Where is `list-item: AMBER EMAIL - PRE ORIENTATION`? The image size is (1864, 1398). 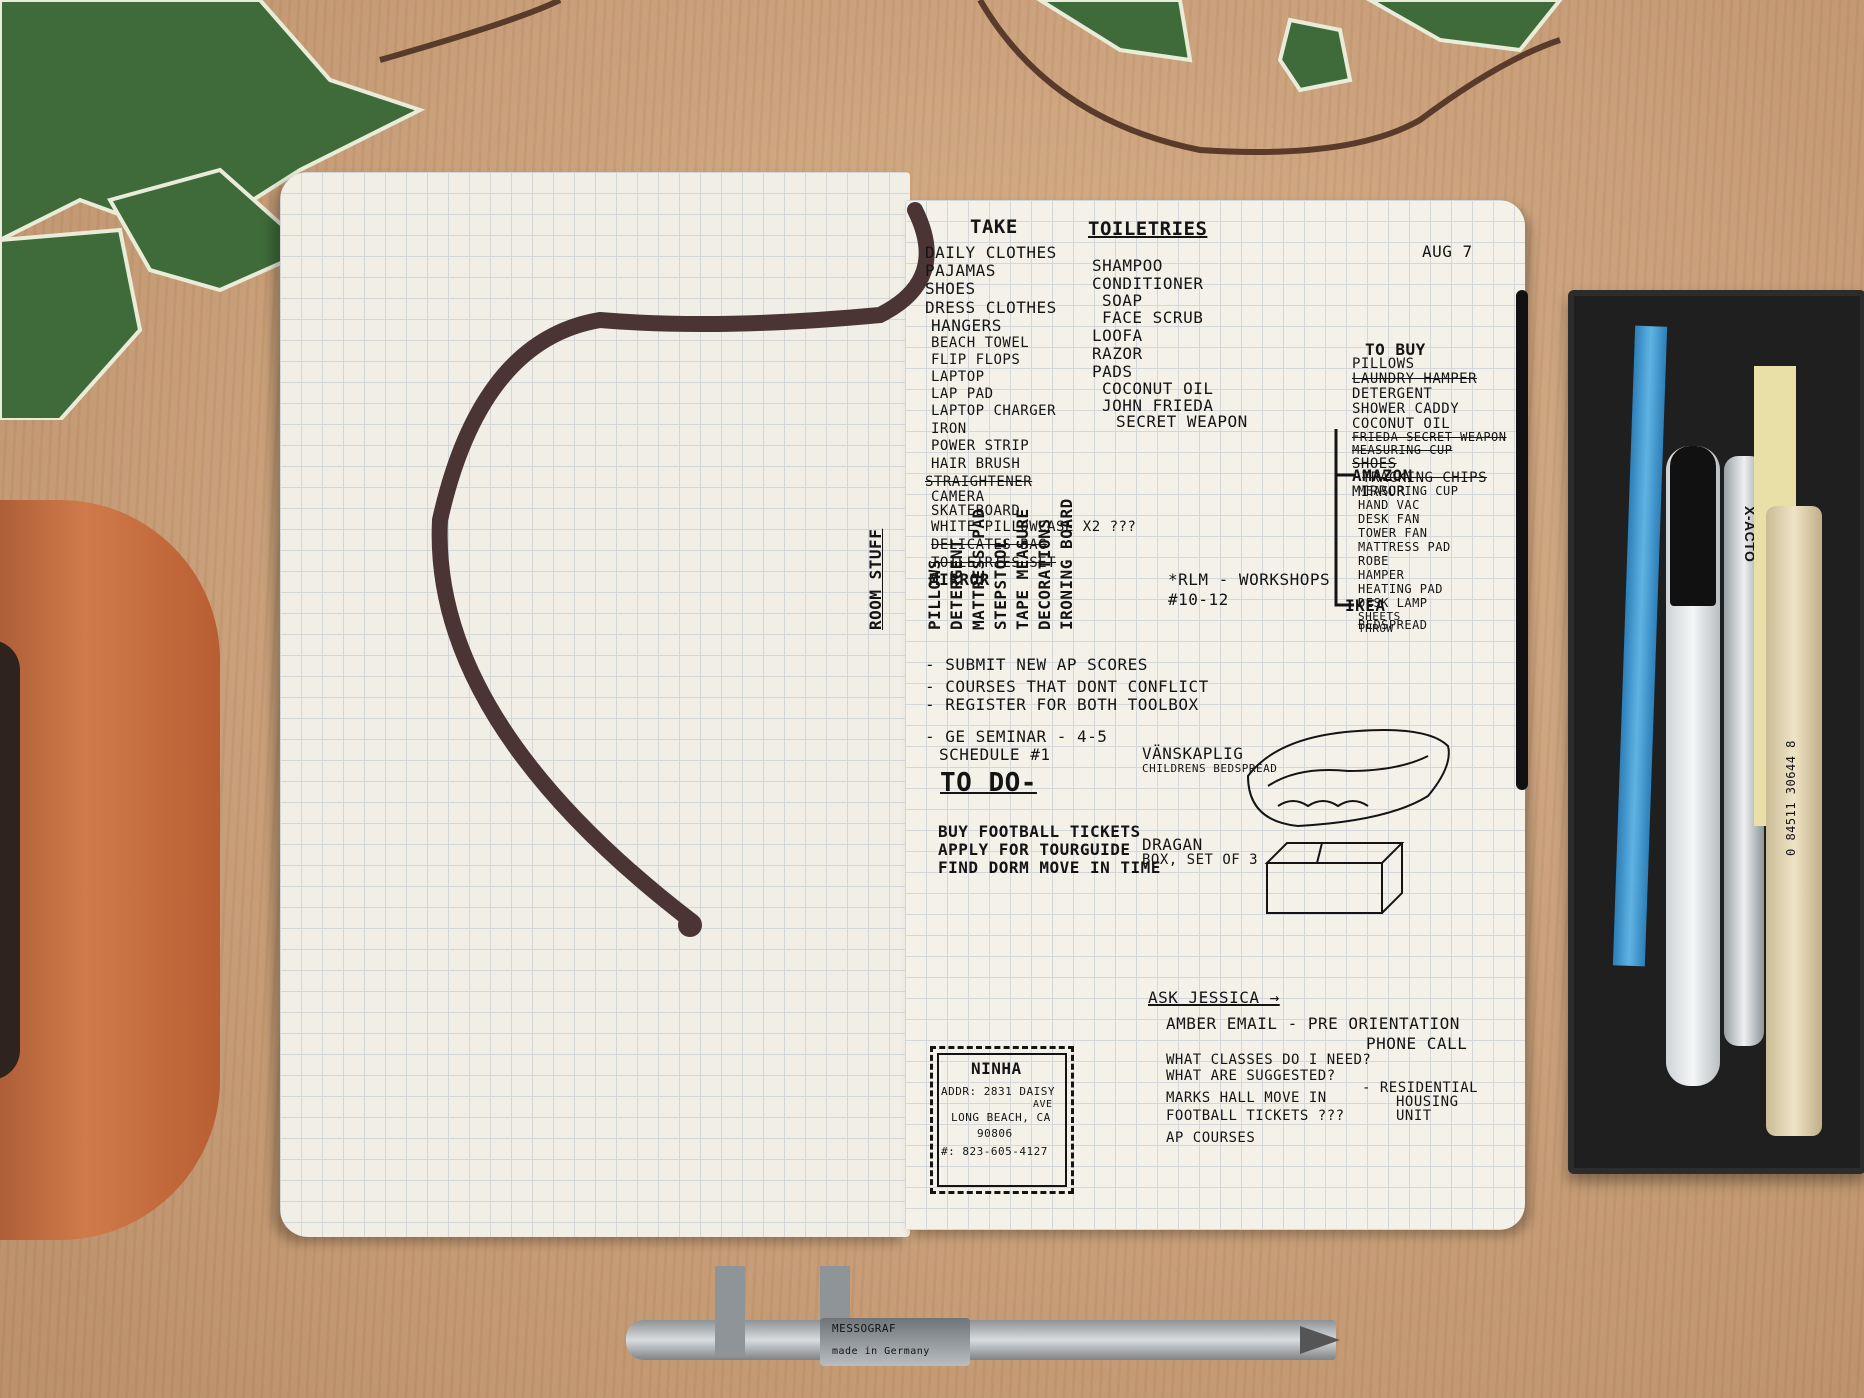
list-item: AMBER EMAIL - PRE ORIENTATION is located at coordinates (1313, 1023).